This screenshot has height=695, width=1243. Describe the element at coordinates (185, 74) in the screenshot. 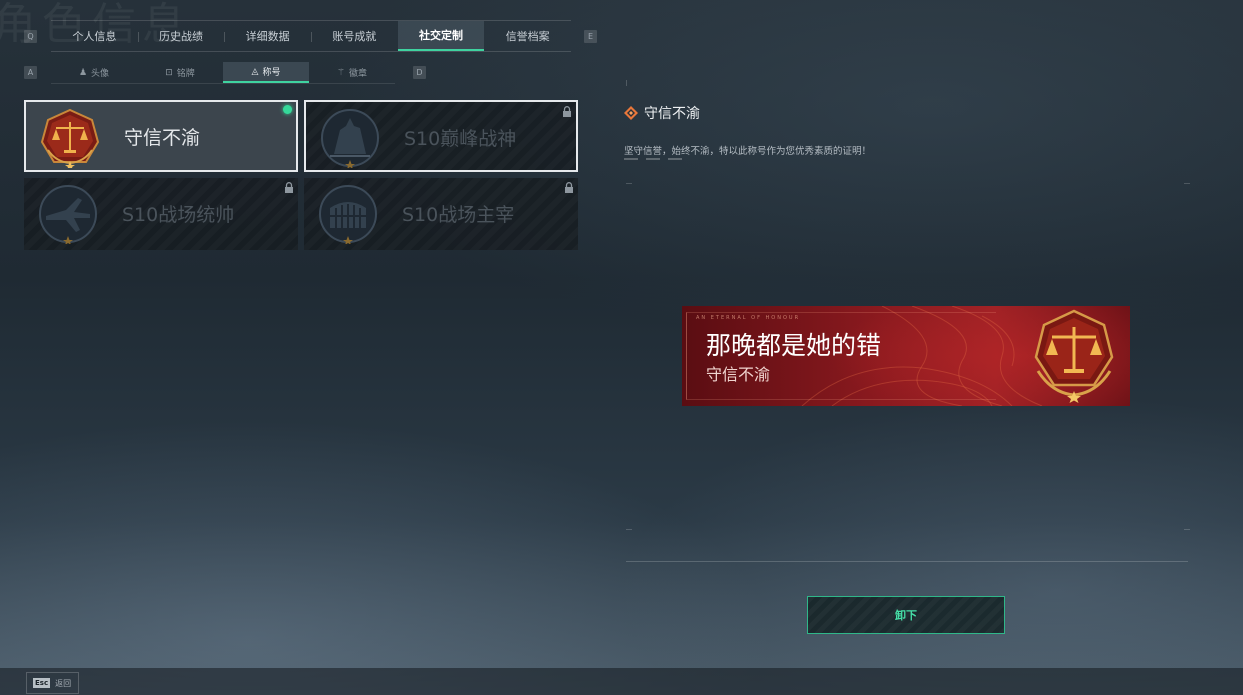

I see `subtab-nameplate-label: 铭牌` at that location.